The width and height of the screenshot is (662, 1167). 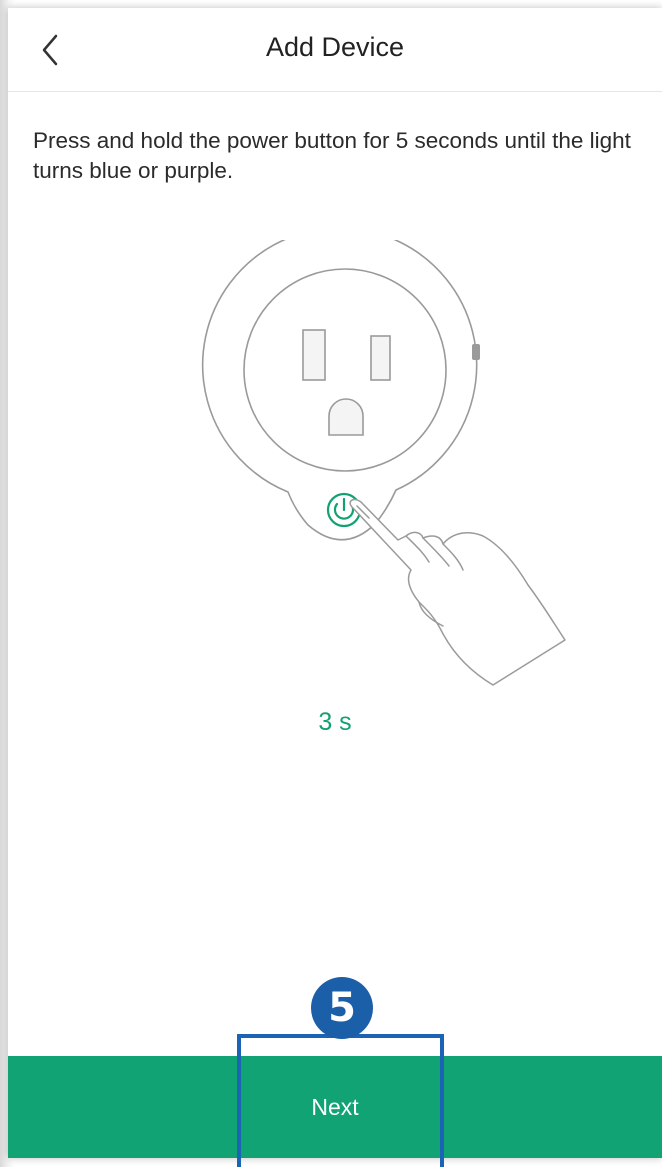 What do you see at coordinates (476, 352) in the screenshot?
I see `side-indicator` at bounding box center [476, 352].